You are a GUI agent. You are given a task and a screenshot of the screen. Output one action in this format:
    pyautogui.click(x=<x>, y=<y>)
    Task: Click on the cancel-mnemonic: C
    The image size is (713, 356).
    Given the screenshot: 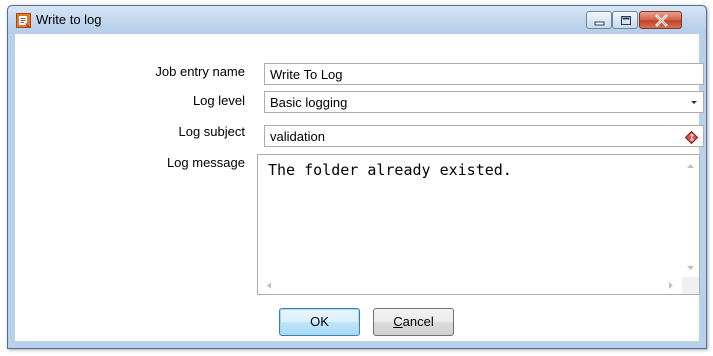 What is the action you would take?
    pyautogui.click(x=398, y=321)
    